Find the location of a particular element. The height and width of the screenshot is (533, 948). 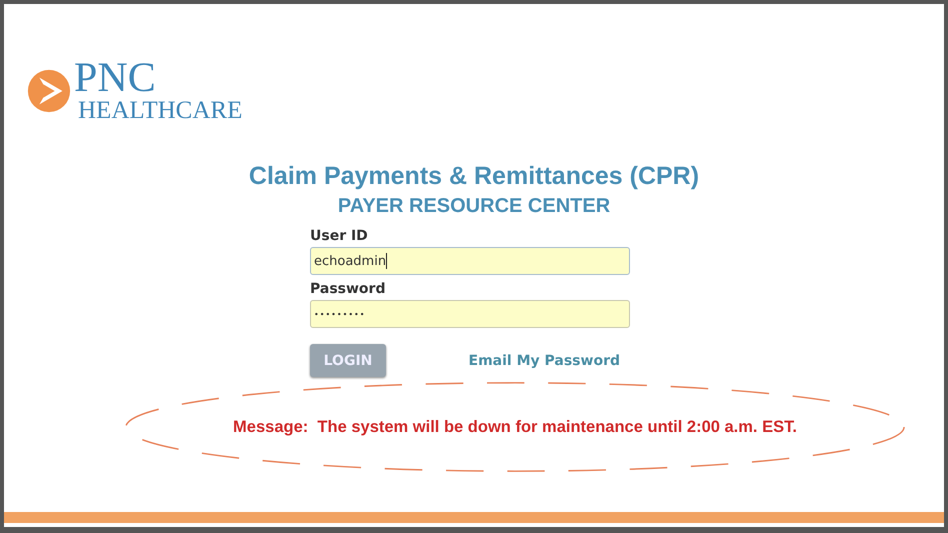

page-title: Claim Payments & Remittances (CPR) is located at coordinates (474, 176).